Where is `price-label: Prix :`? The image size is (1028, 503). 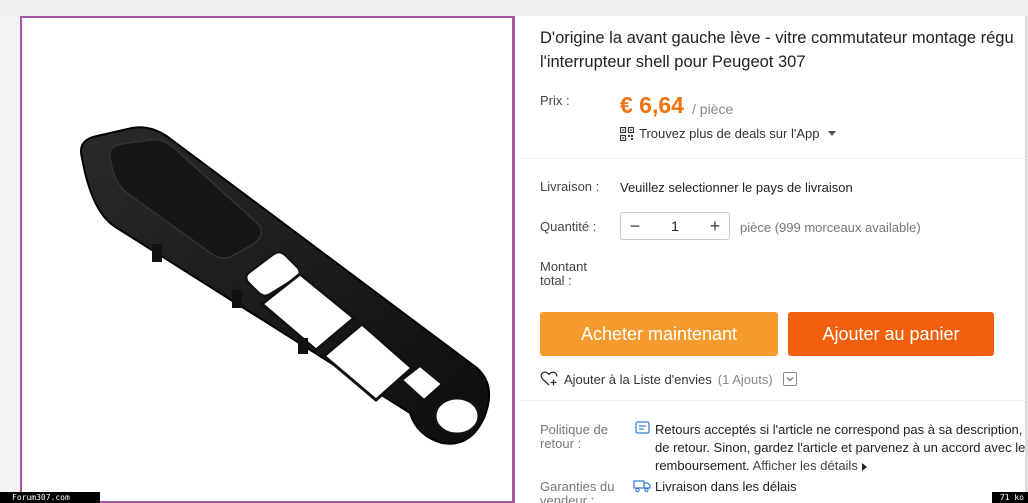
price-label: Prix : is located at coordinates (555, 100).